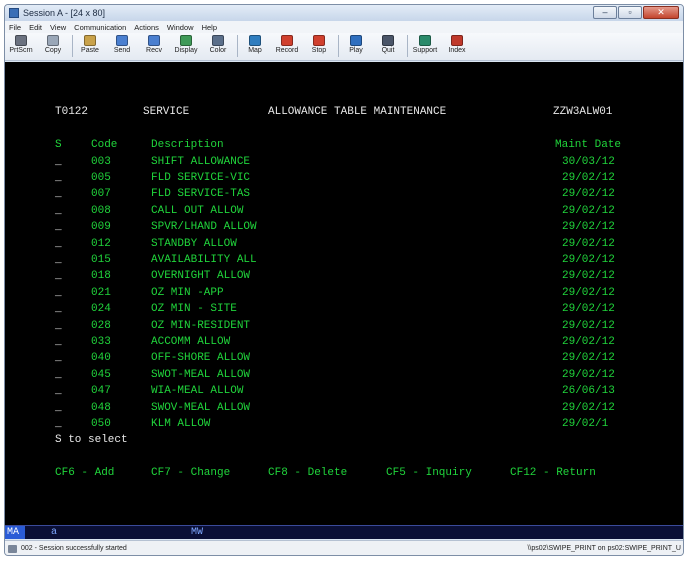 The width and height of the screenshot is (688, 562). I want to click on toolbar-label: Index, so click(457, 50).